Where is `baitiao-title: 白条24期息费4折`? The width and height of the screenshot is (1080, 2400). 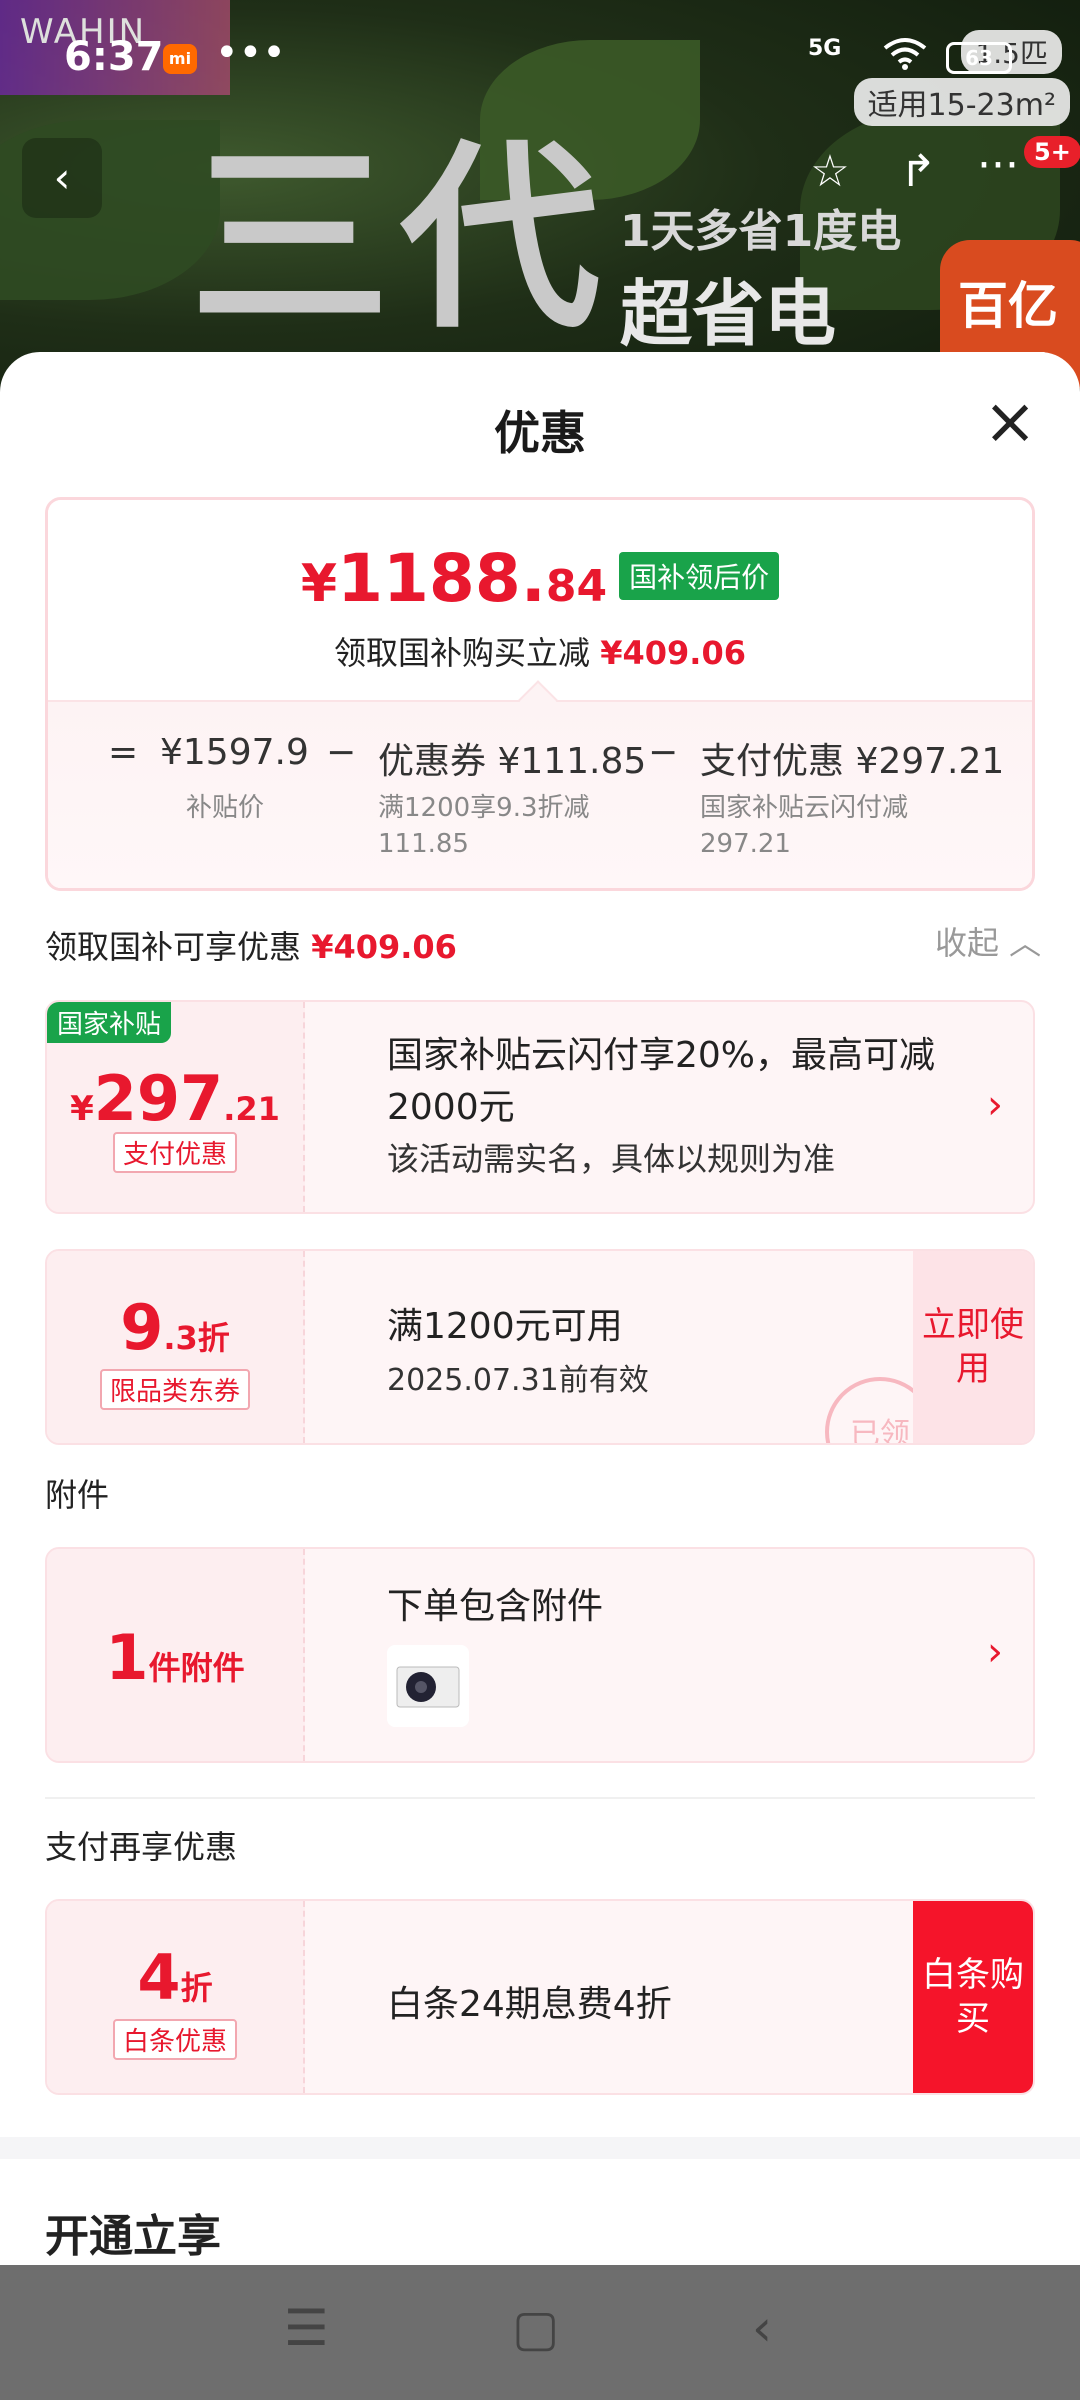
baitiao-title: 白条24期息费4折 is located at coordinates (529, 2004).